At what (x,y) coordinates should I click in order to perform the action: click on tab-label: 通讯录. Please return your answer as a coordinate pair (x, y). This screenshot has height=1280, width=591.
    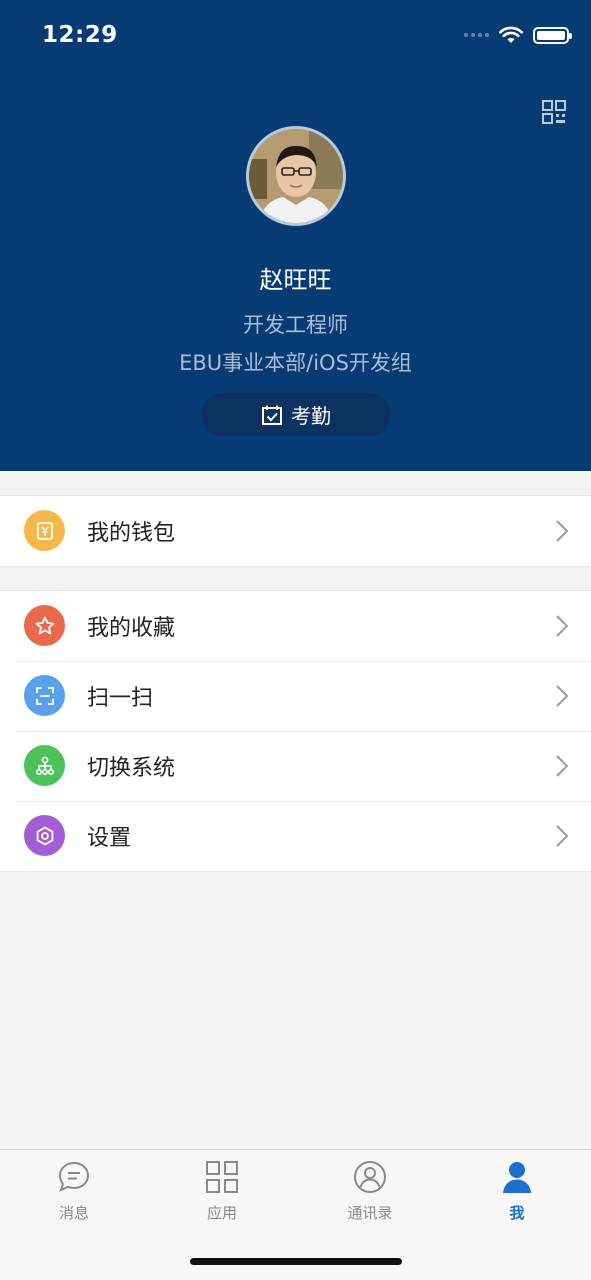
    Looking at the image, I should click on (370, 1213).